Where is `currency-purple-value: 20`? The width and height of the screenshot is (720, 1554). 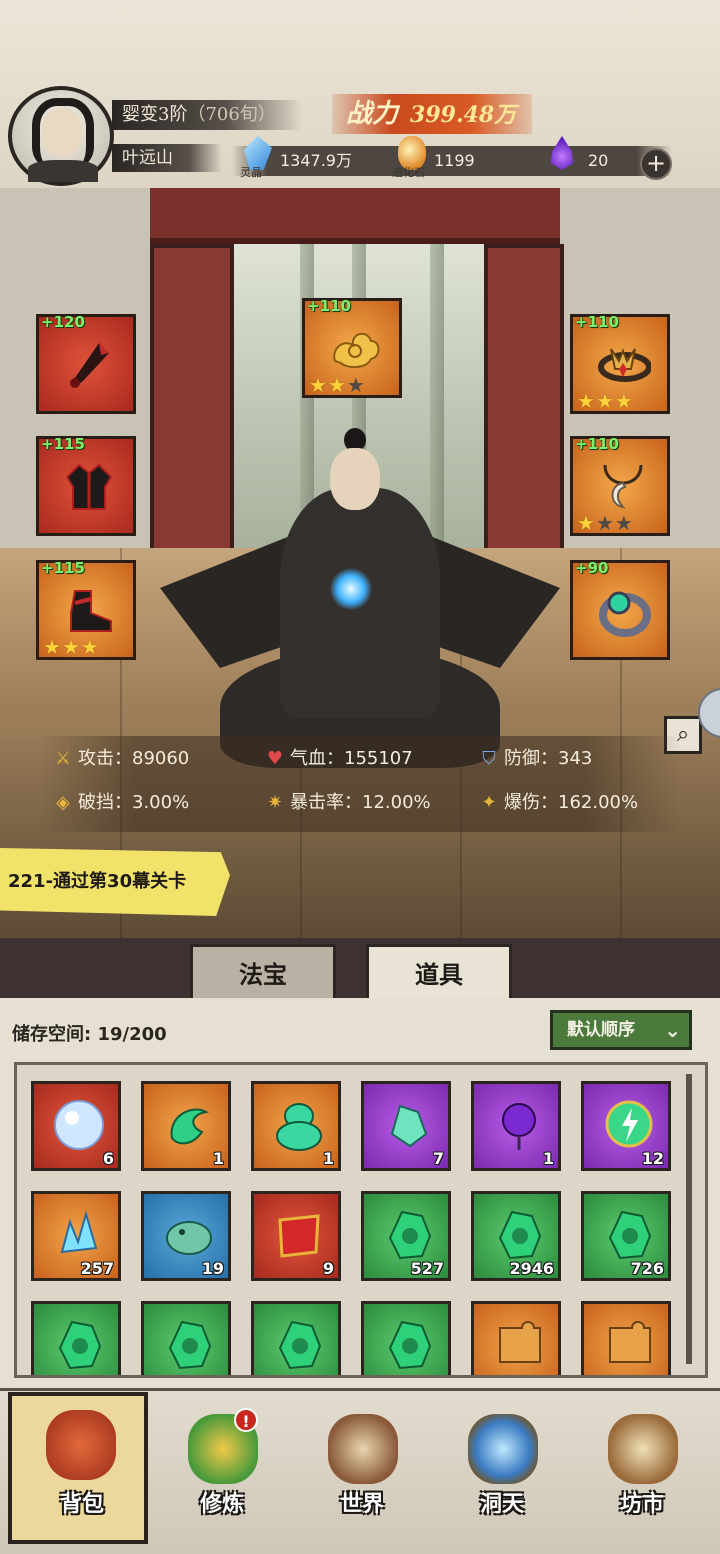 currency-purple-value: 20 is located at coordinates (598, 160).